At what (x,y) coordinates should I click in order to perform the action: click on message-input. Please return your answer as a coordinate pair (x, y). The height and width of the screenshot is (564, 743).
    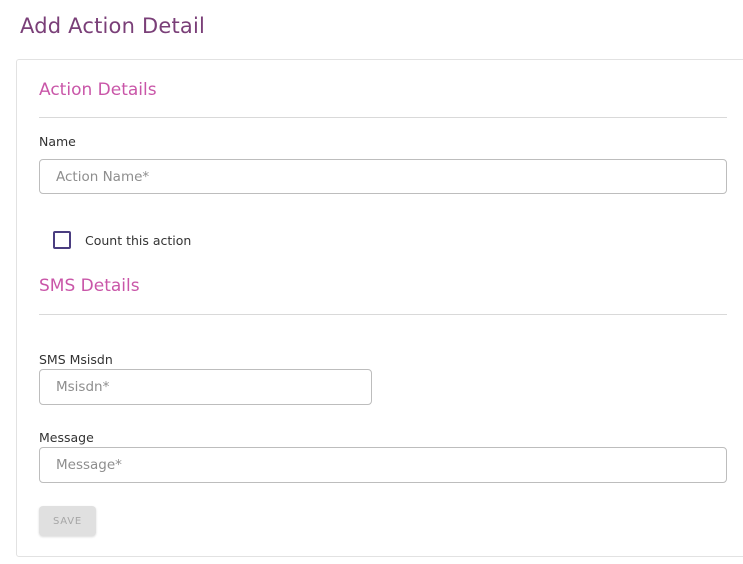
    Looking at the image, I should click on (383, 465).